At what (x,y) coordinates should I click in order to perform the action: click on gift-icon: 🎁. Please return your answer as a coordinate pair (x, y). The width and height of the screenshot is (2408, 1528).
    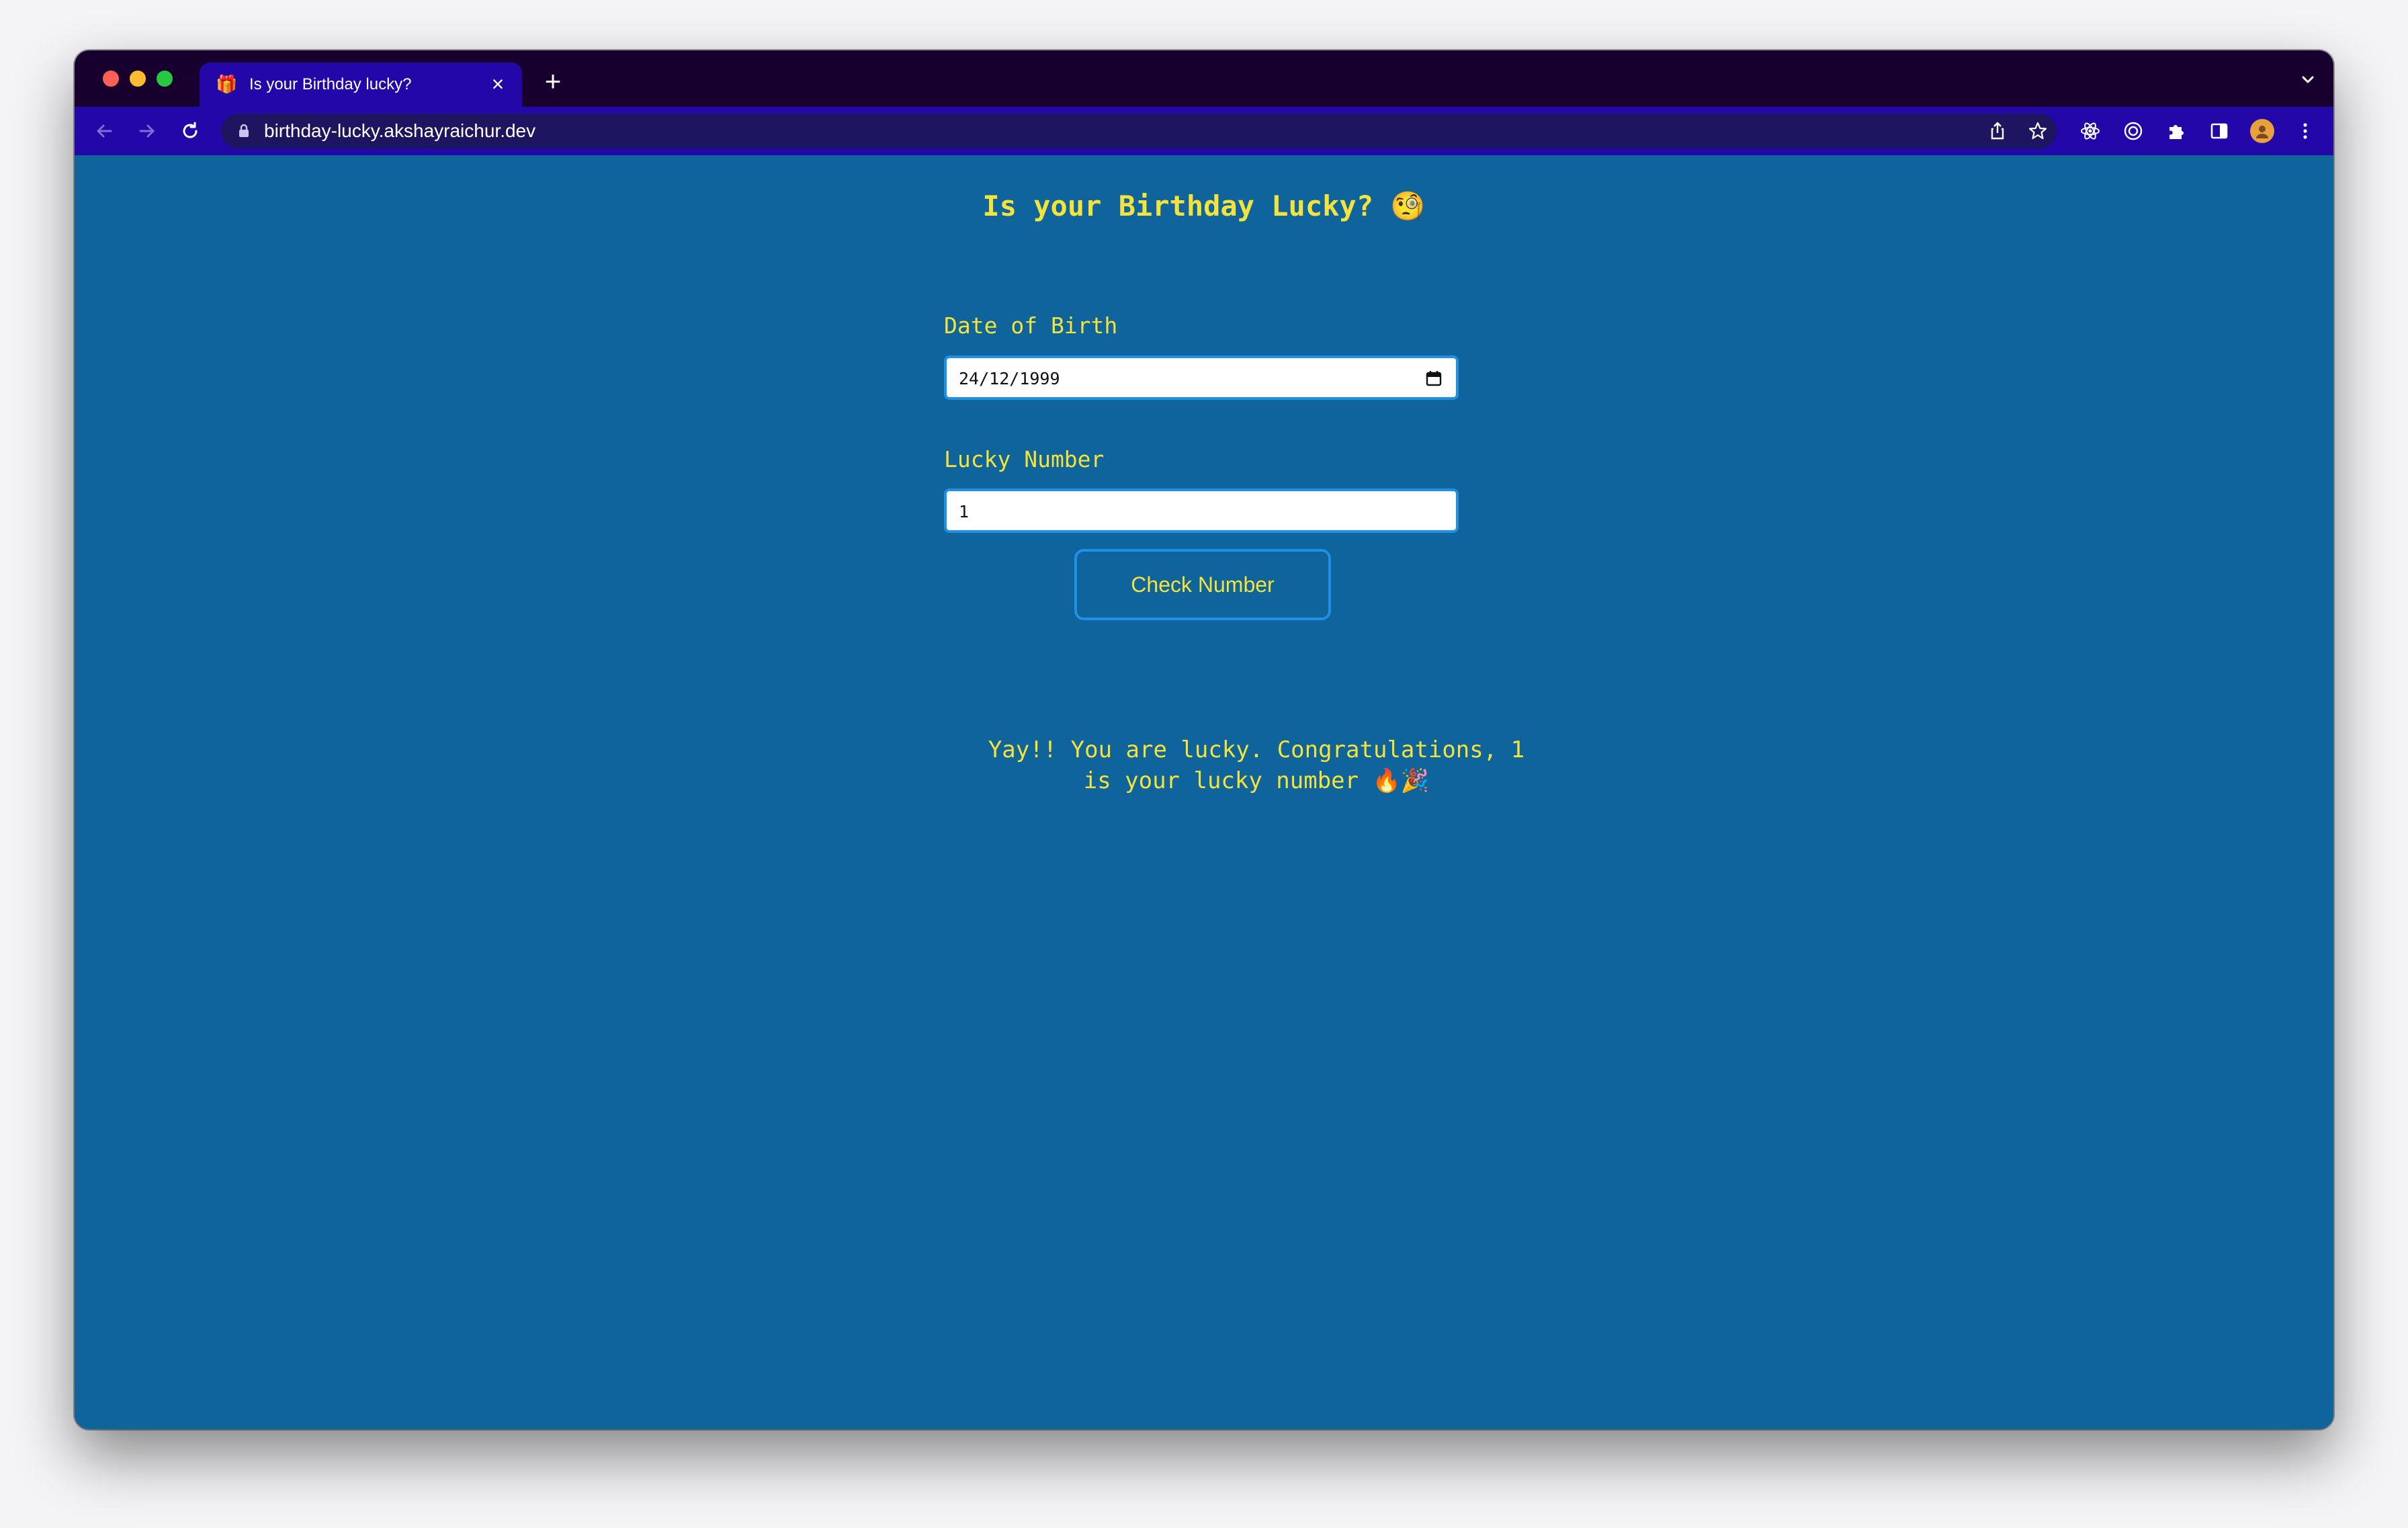
    Looking at the image, I should click on (227, 84).